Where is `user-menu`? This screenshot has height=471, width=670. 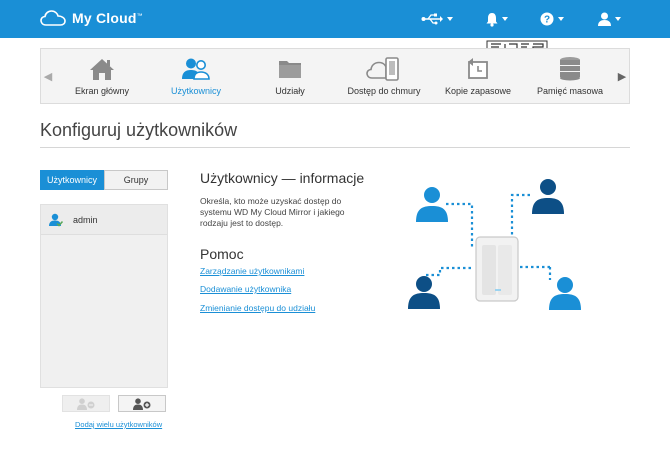 user-menu is located at coordinates (609, 19).